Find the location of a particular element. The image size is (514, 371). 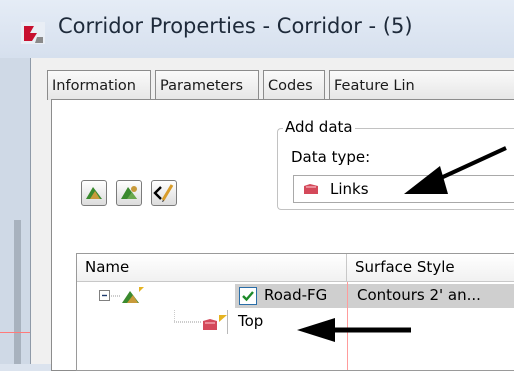

collapse-toggle-icon is located at coordinates (104, 295).